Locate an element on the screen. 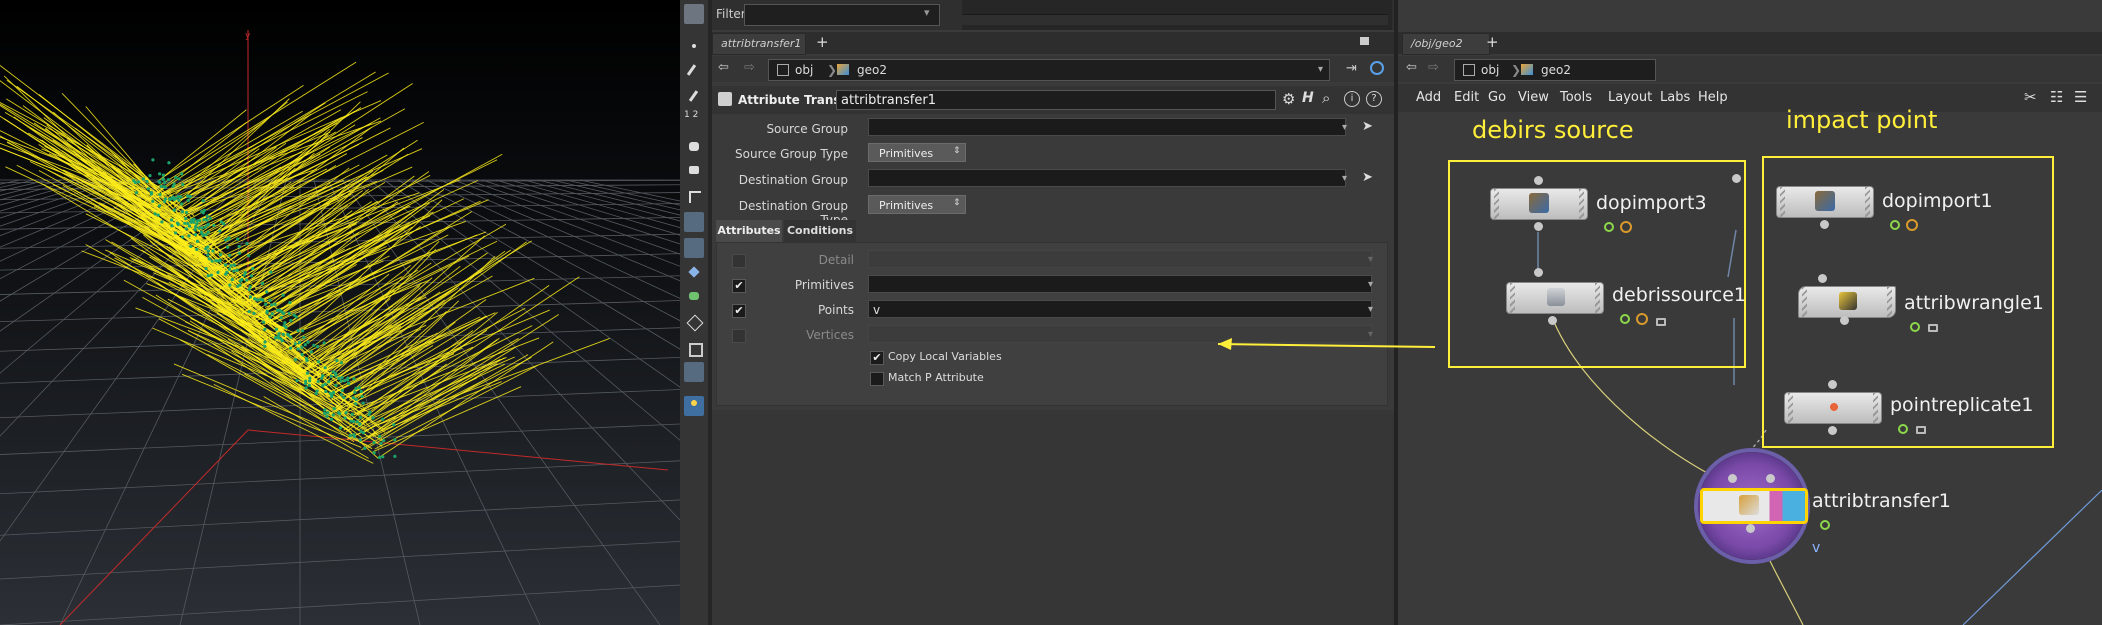 This screenshot has height=625, width=2102. transform-icon is located at coordinates (694, 322).